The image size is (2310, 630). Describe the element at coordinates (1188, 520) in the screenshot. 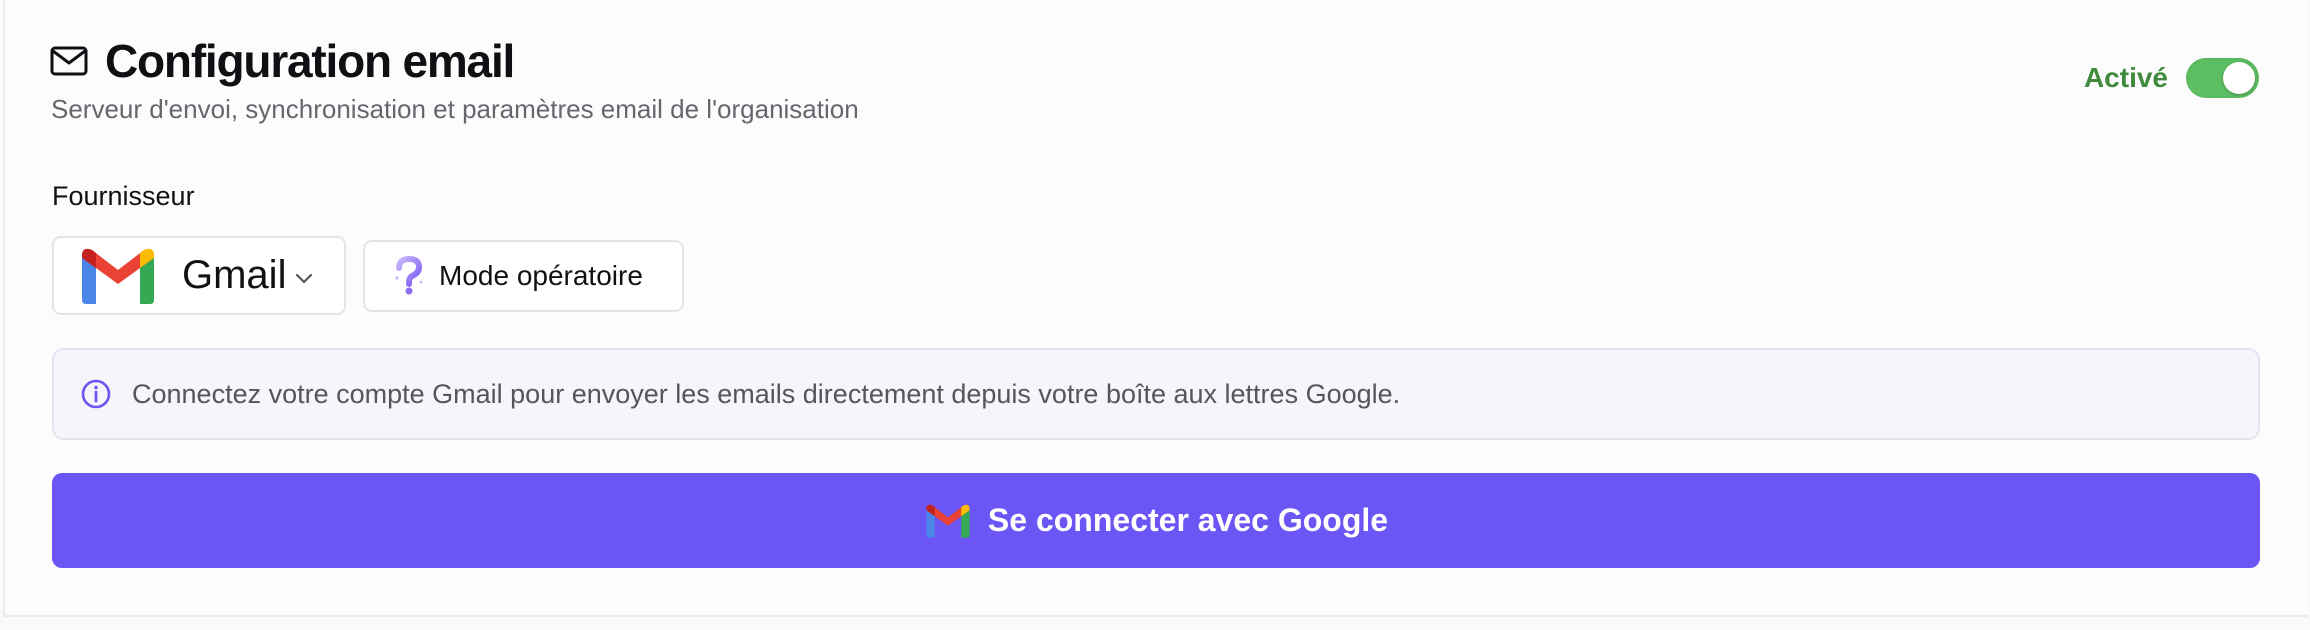

I see `connect-google-label: Se connecter avec Google` at that location.